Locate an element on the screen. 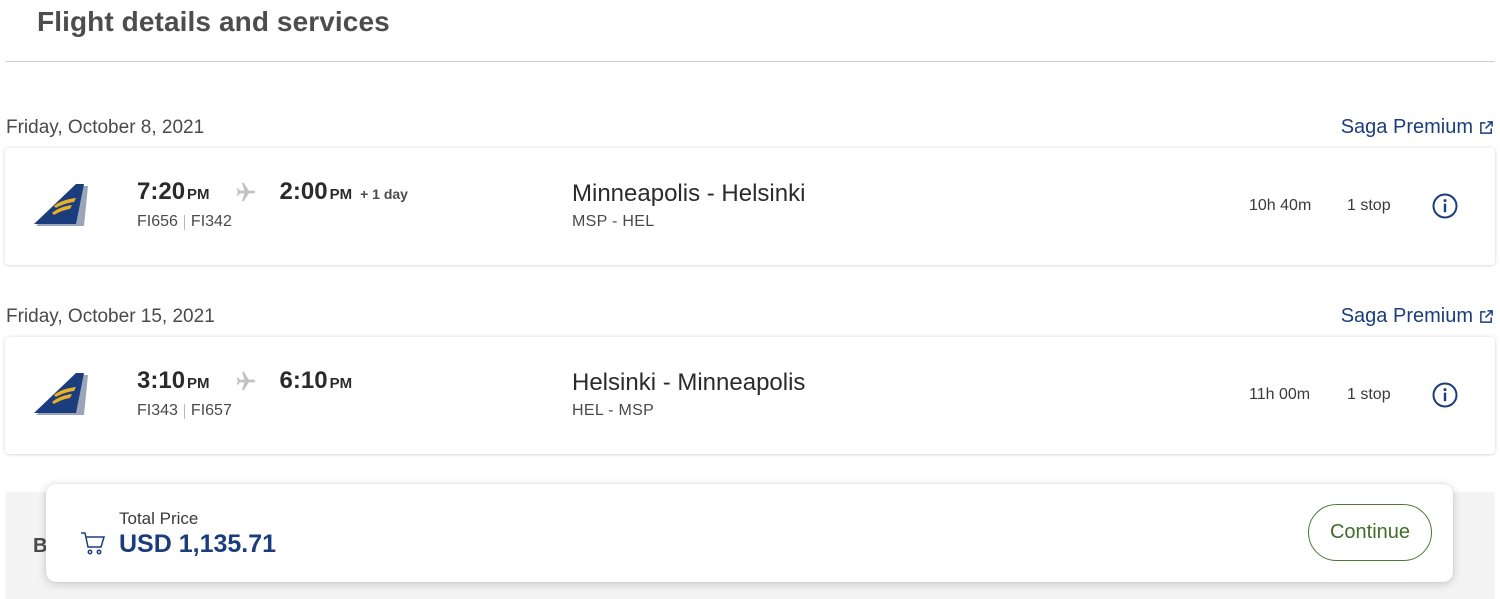 The width and height of the screenshot is (1500, 599). flight-number: FI342 is located at coordinates (211, 221).